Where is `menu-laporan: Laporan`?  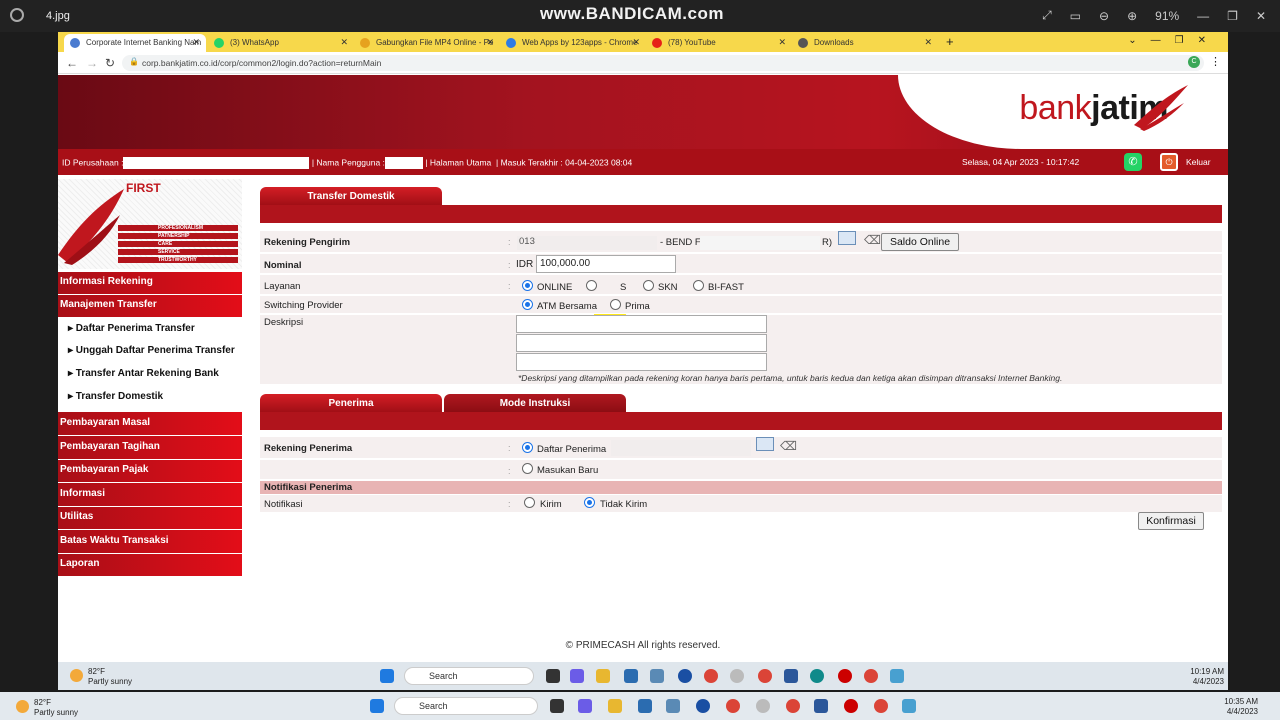 menu-laporan: Laporan is located at coordinates (150, 565).